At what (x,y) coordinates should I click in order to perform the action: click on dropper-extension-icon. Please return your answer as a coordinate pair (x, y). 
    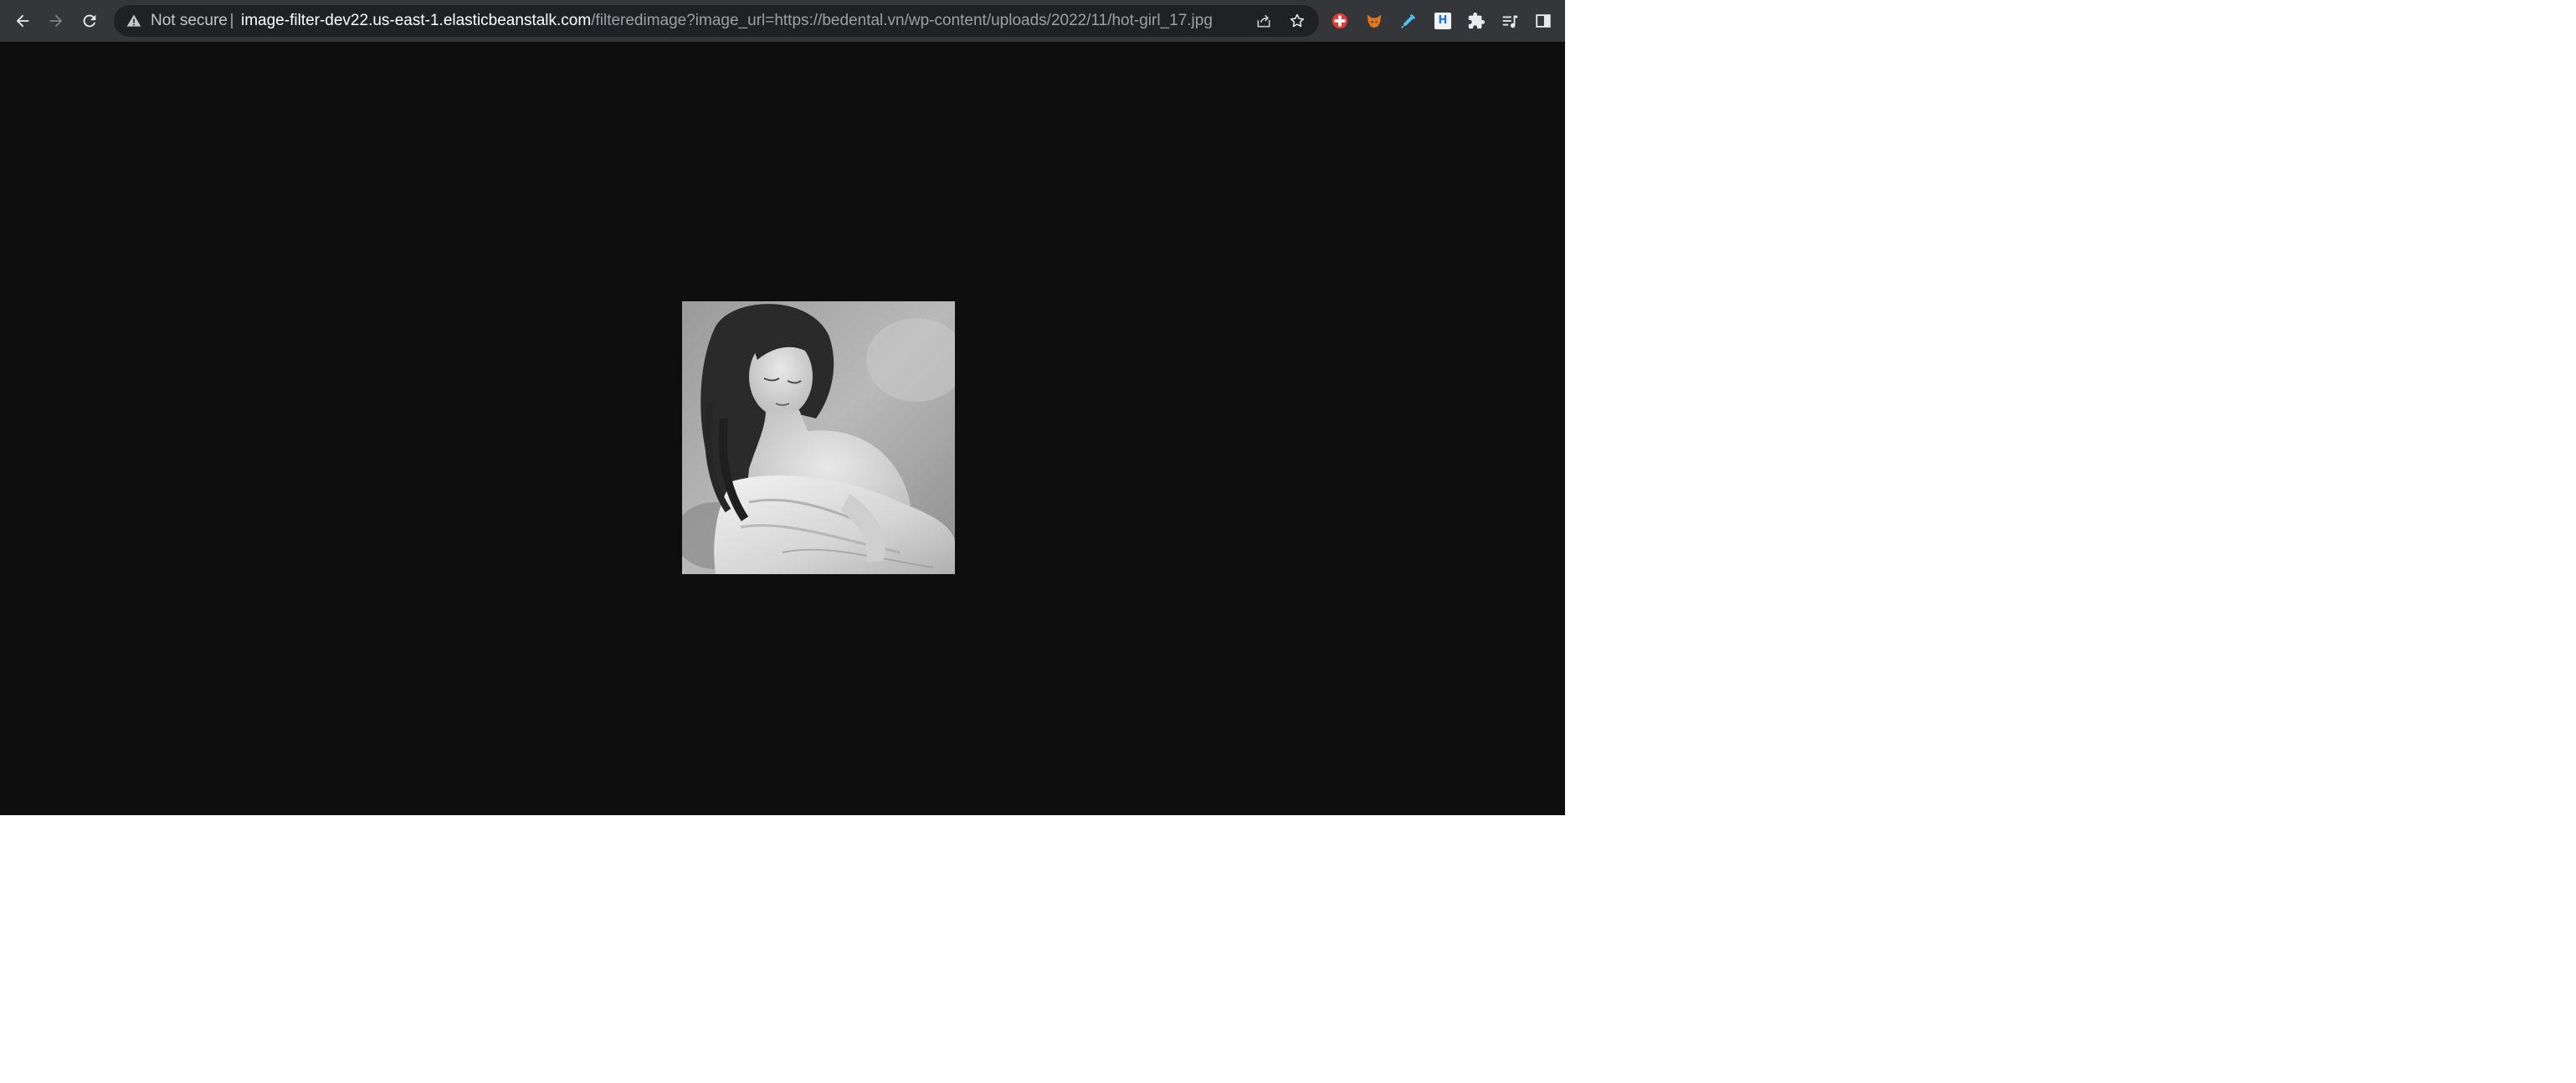
    Looking at the image, I should click on (1408, 20).